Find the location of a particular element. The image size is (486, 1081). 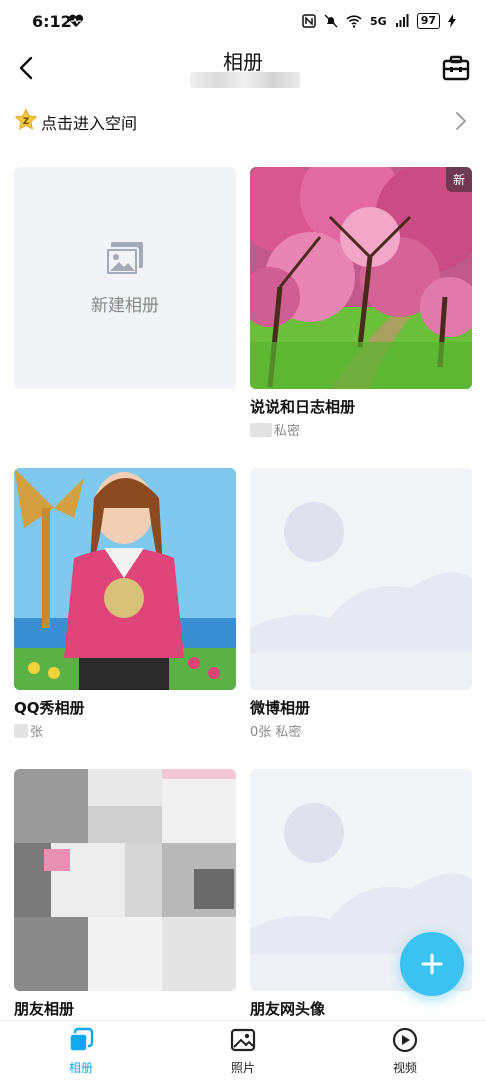

album-name: 朋友相册 is located at coordinates (44, 1009).